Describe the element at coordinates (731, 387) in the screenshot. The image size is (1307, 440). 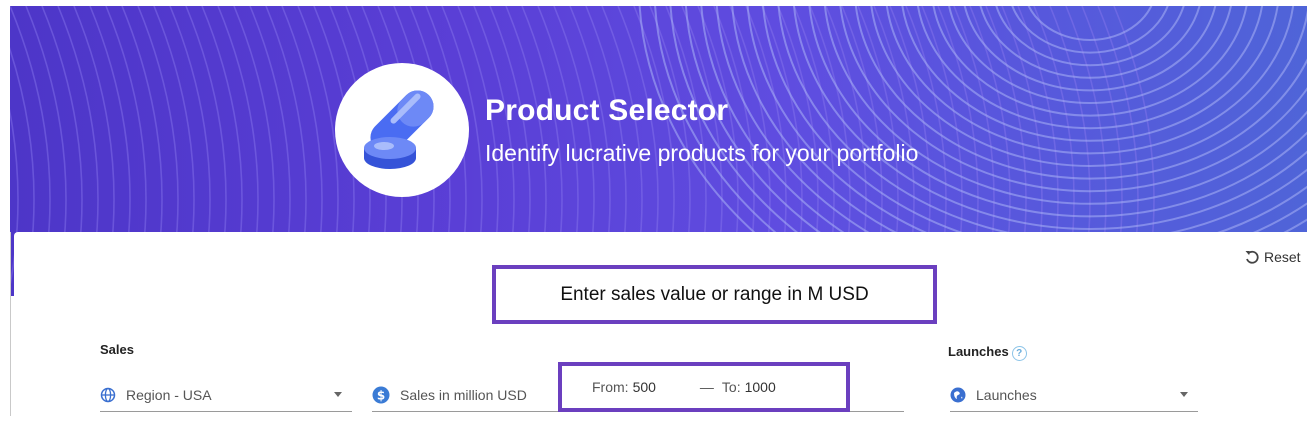
I see `to-label: To:` at that location.